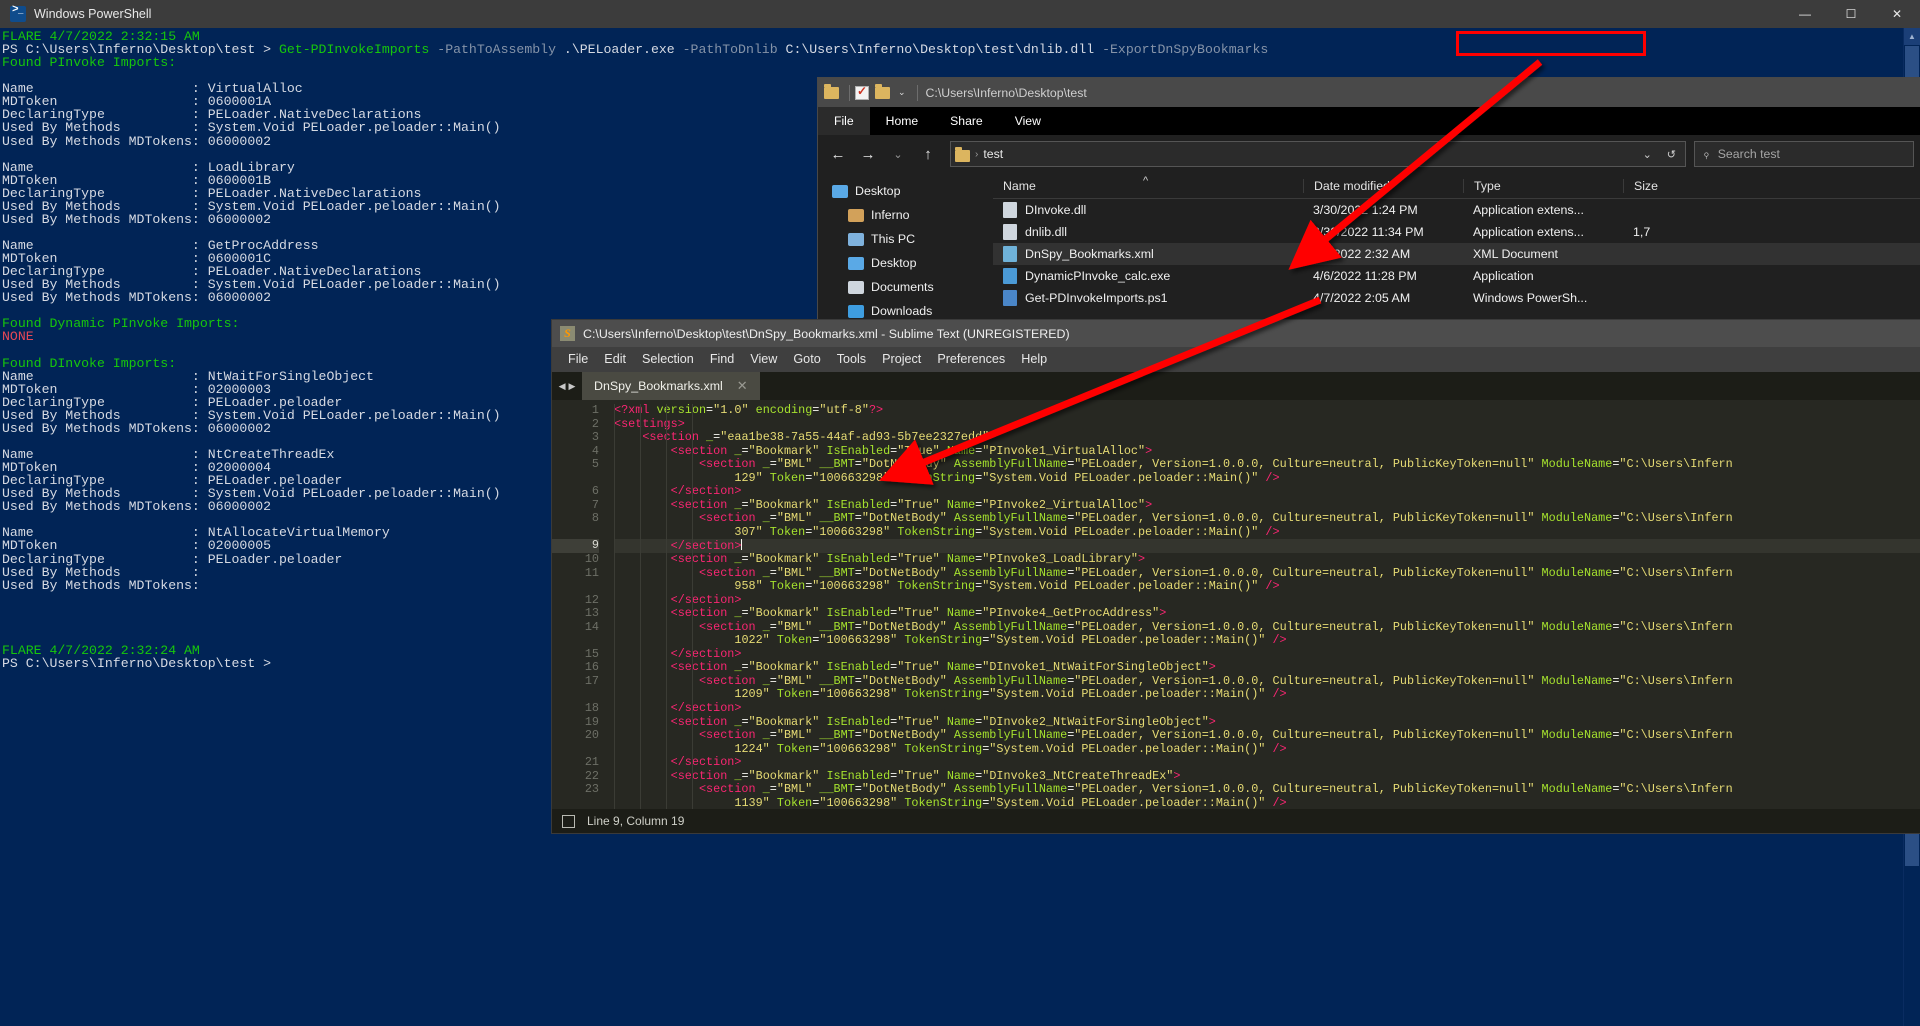  Describe the element at coordinates (568, 821) in the screenshot. I see `indentation-icon` at that location.